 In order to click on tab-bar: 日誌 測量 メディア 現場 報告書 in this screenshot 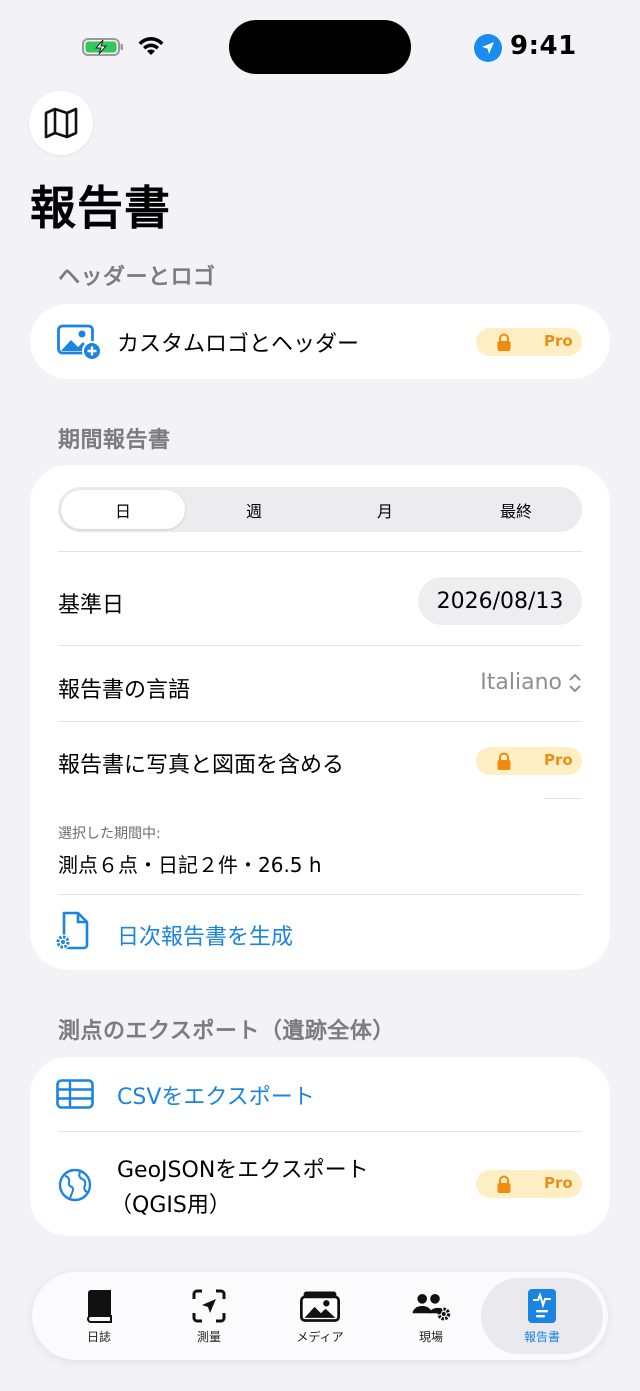, I will do `click(320, 1316)`.